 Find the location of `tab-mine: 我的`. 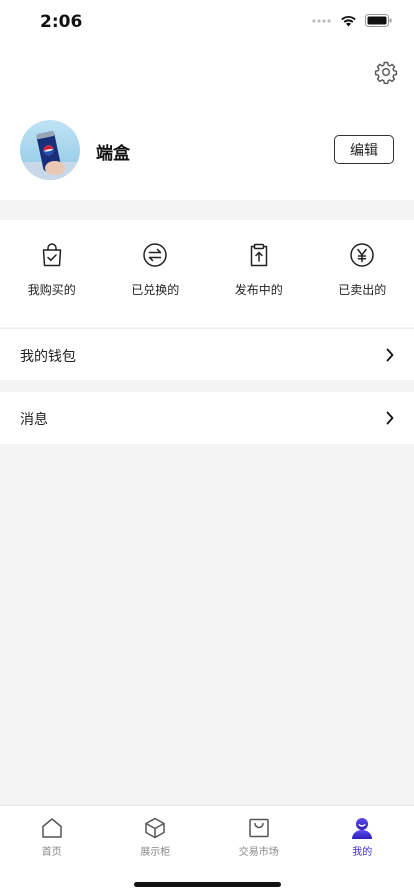

tab-mine: 我的 is located at coordinates (362, 851).